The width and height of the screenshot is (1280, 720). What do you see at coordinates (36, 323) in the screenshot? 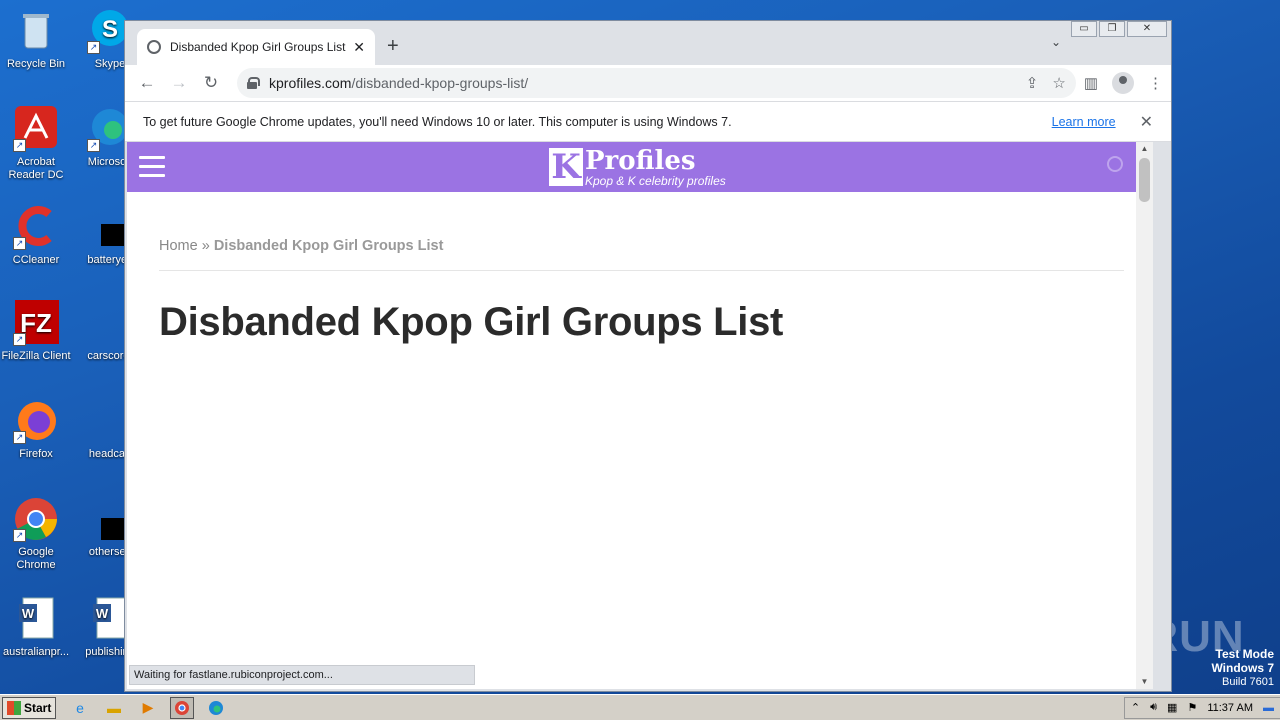
I see `filezilla-icon: FZ ↗` at bounding box center [36, 323].